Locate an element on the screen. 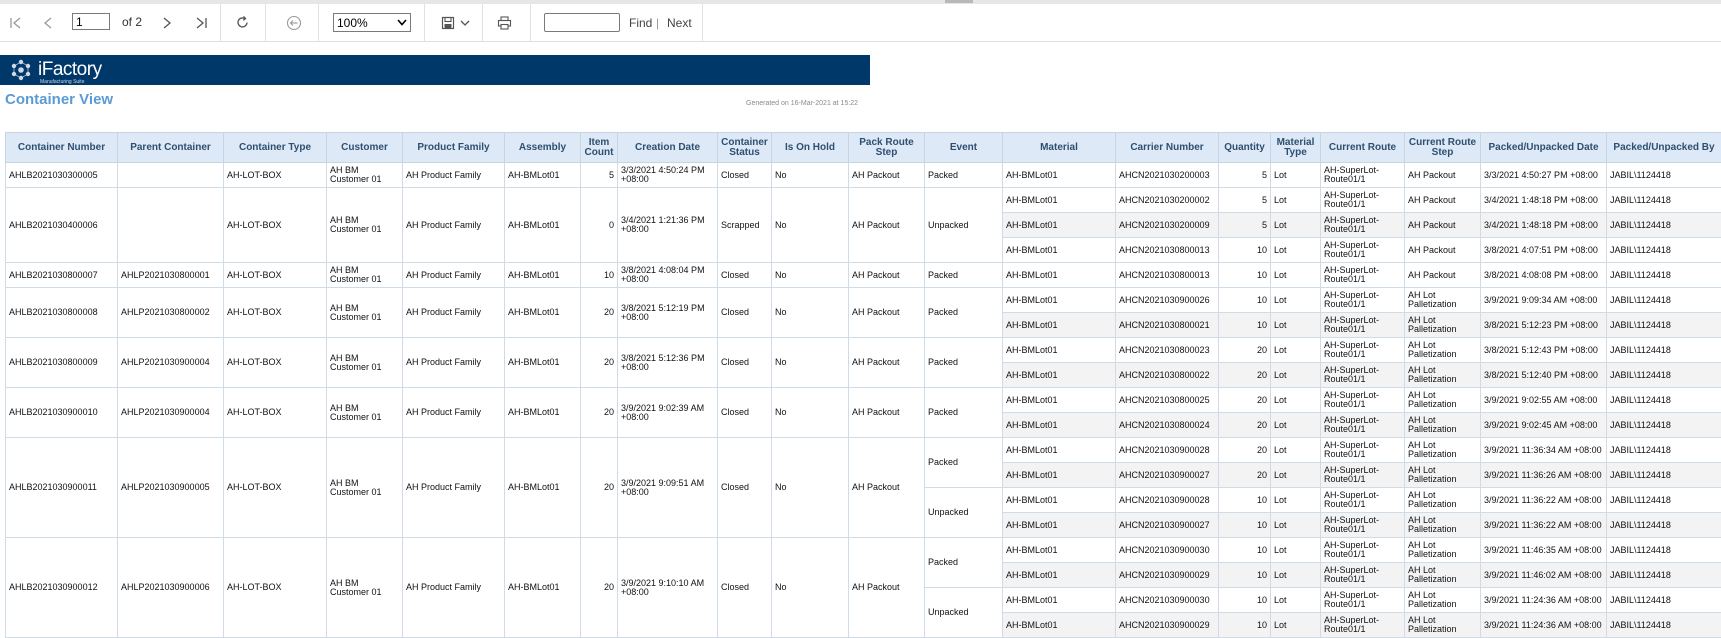  splitter-handle is located at coordinates (959, 1).